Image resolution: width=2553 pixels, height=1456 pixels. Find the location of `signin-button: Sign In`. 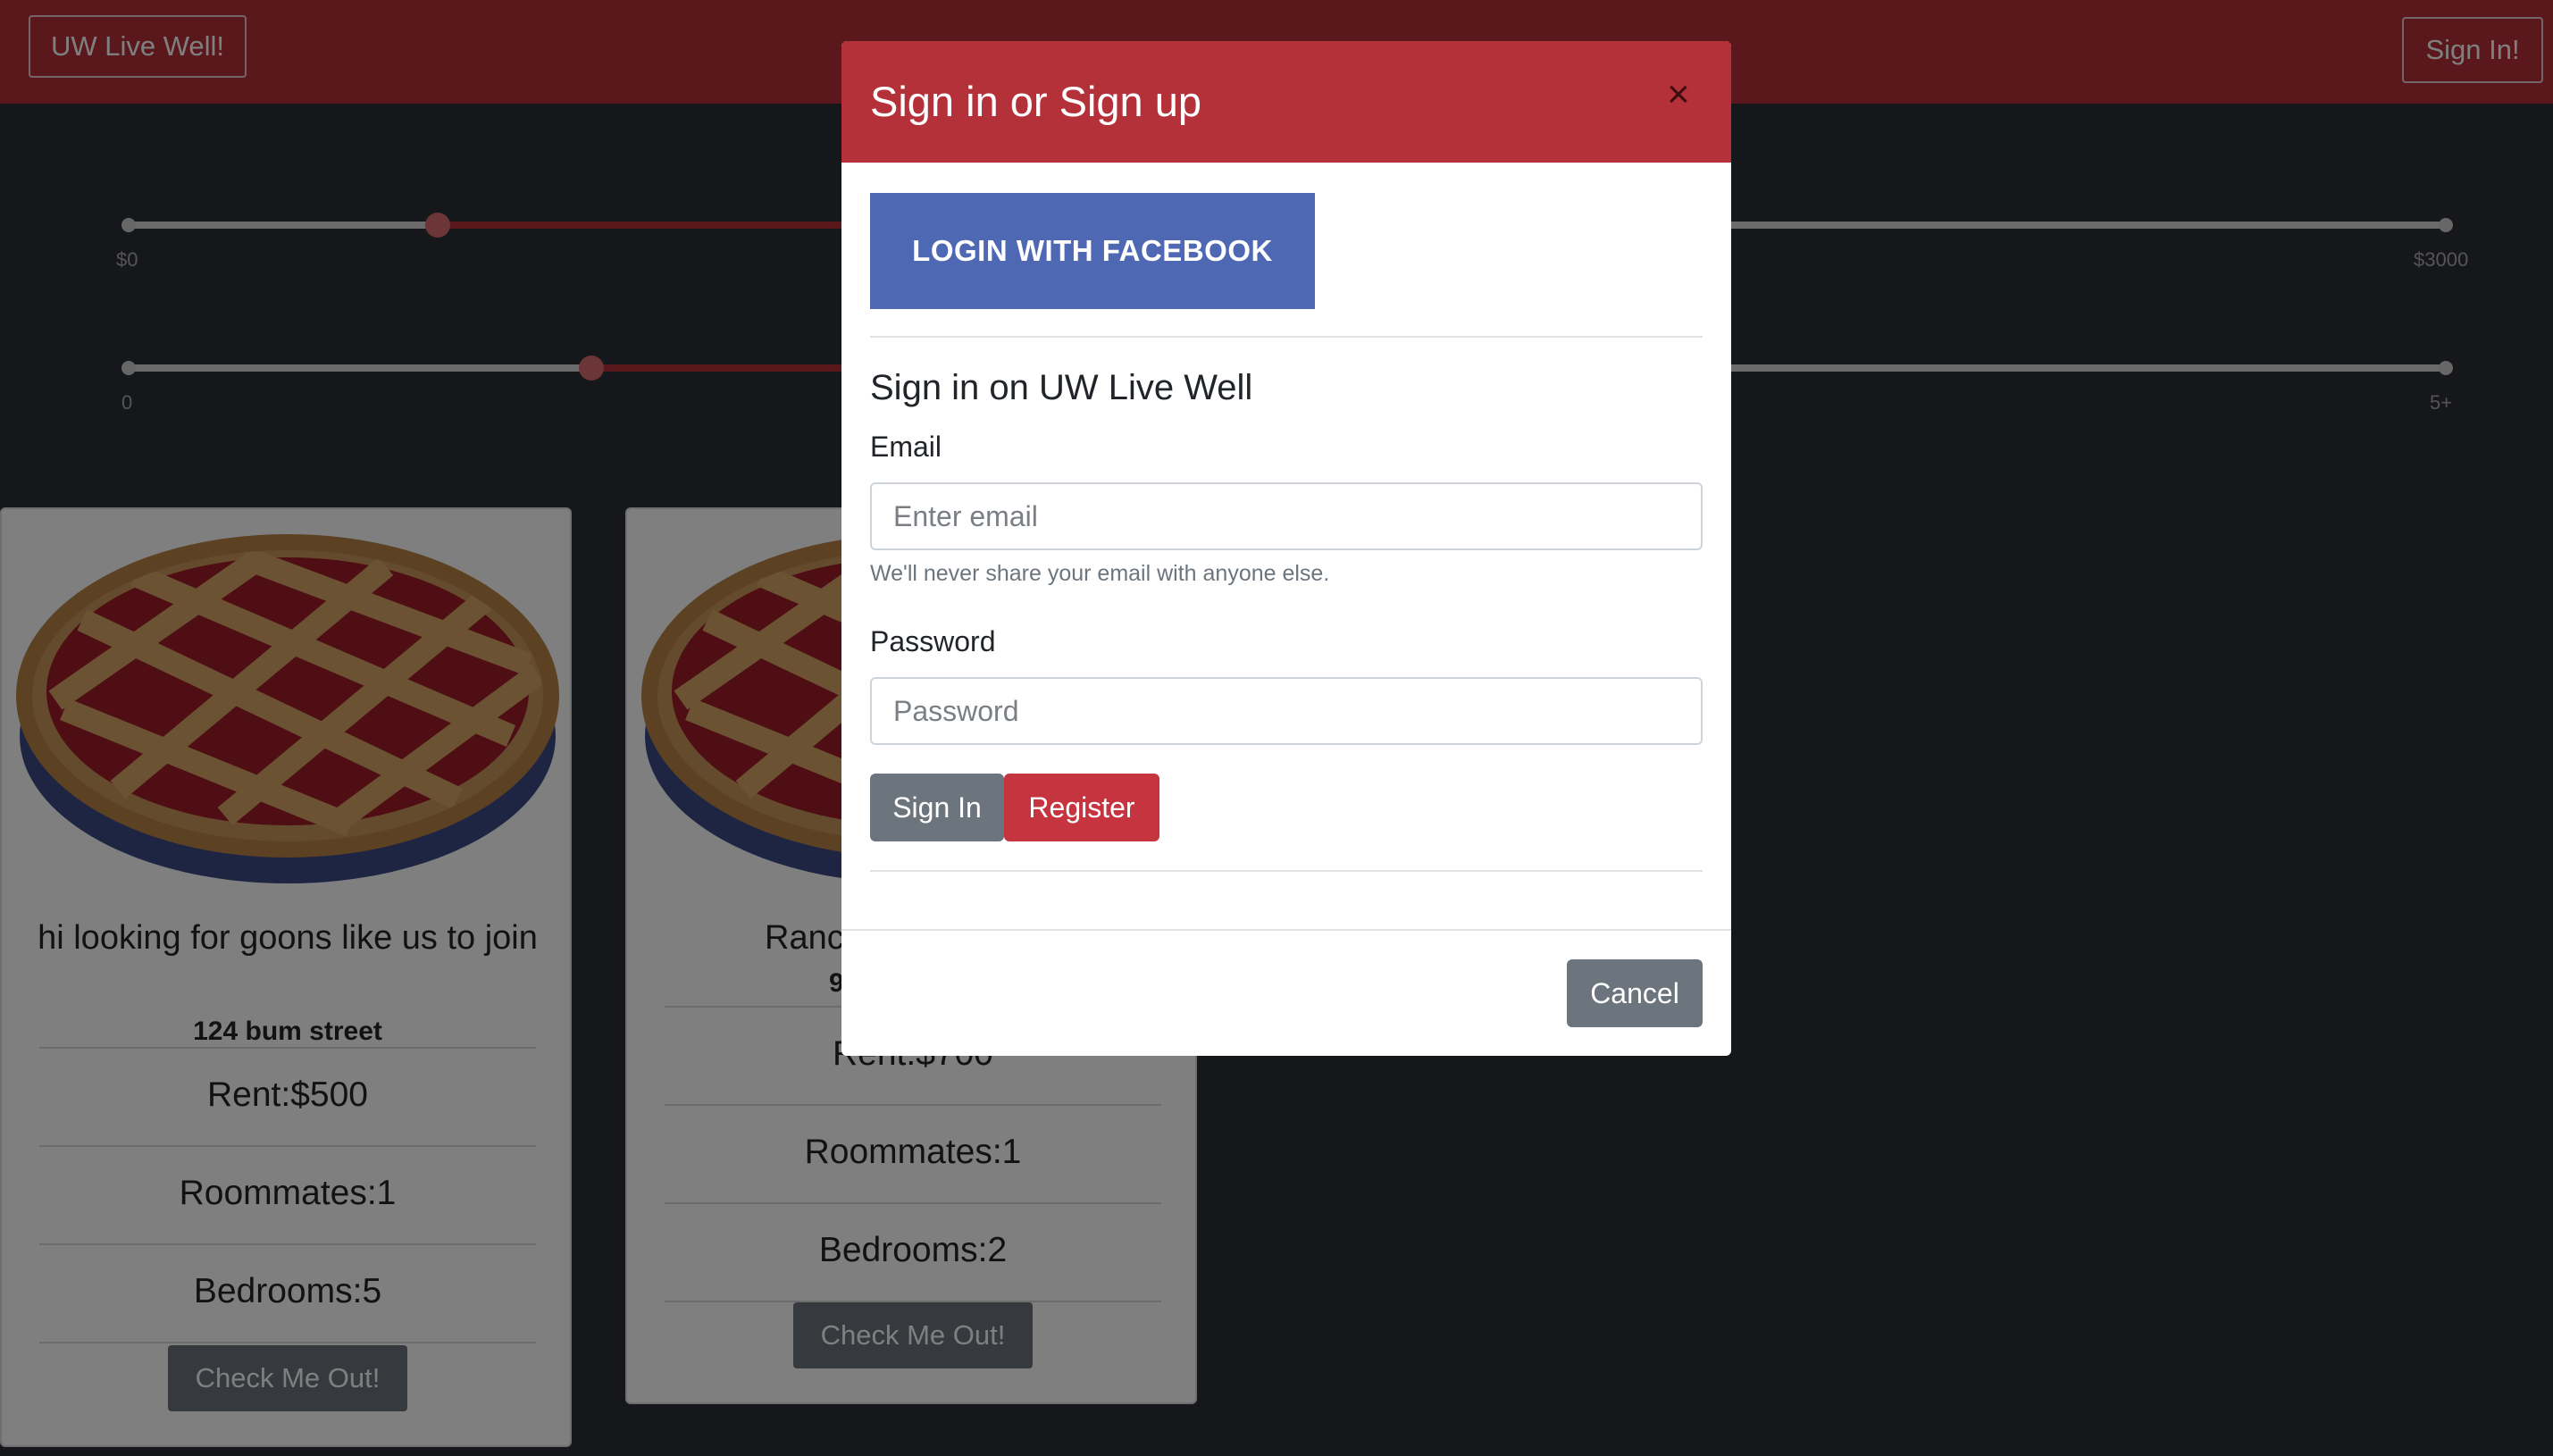

signin-button: Sign In is located at coordinates (937, 807).